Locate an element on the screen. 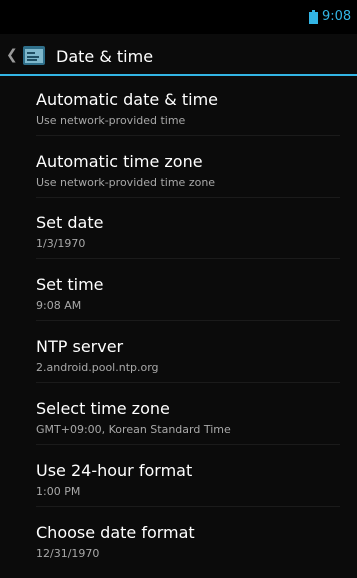  setting-title: Set time is located at coordinates (70, 284).